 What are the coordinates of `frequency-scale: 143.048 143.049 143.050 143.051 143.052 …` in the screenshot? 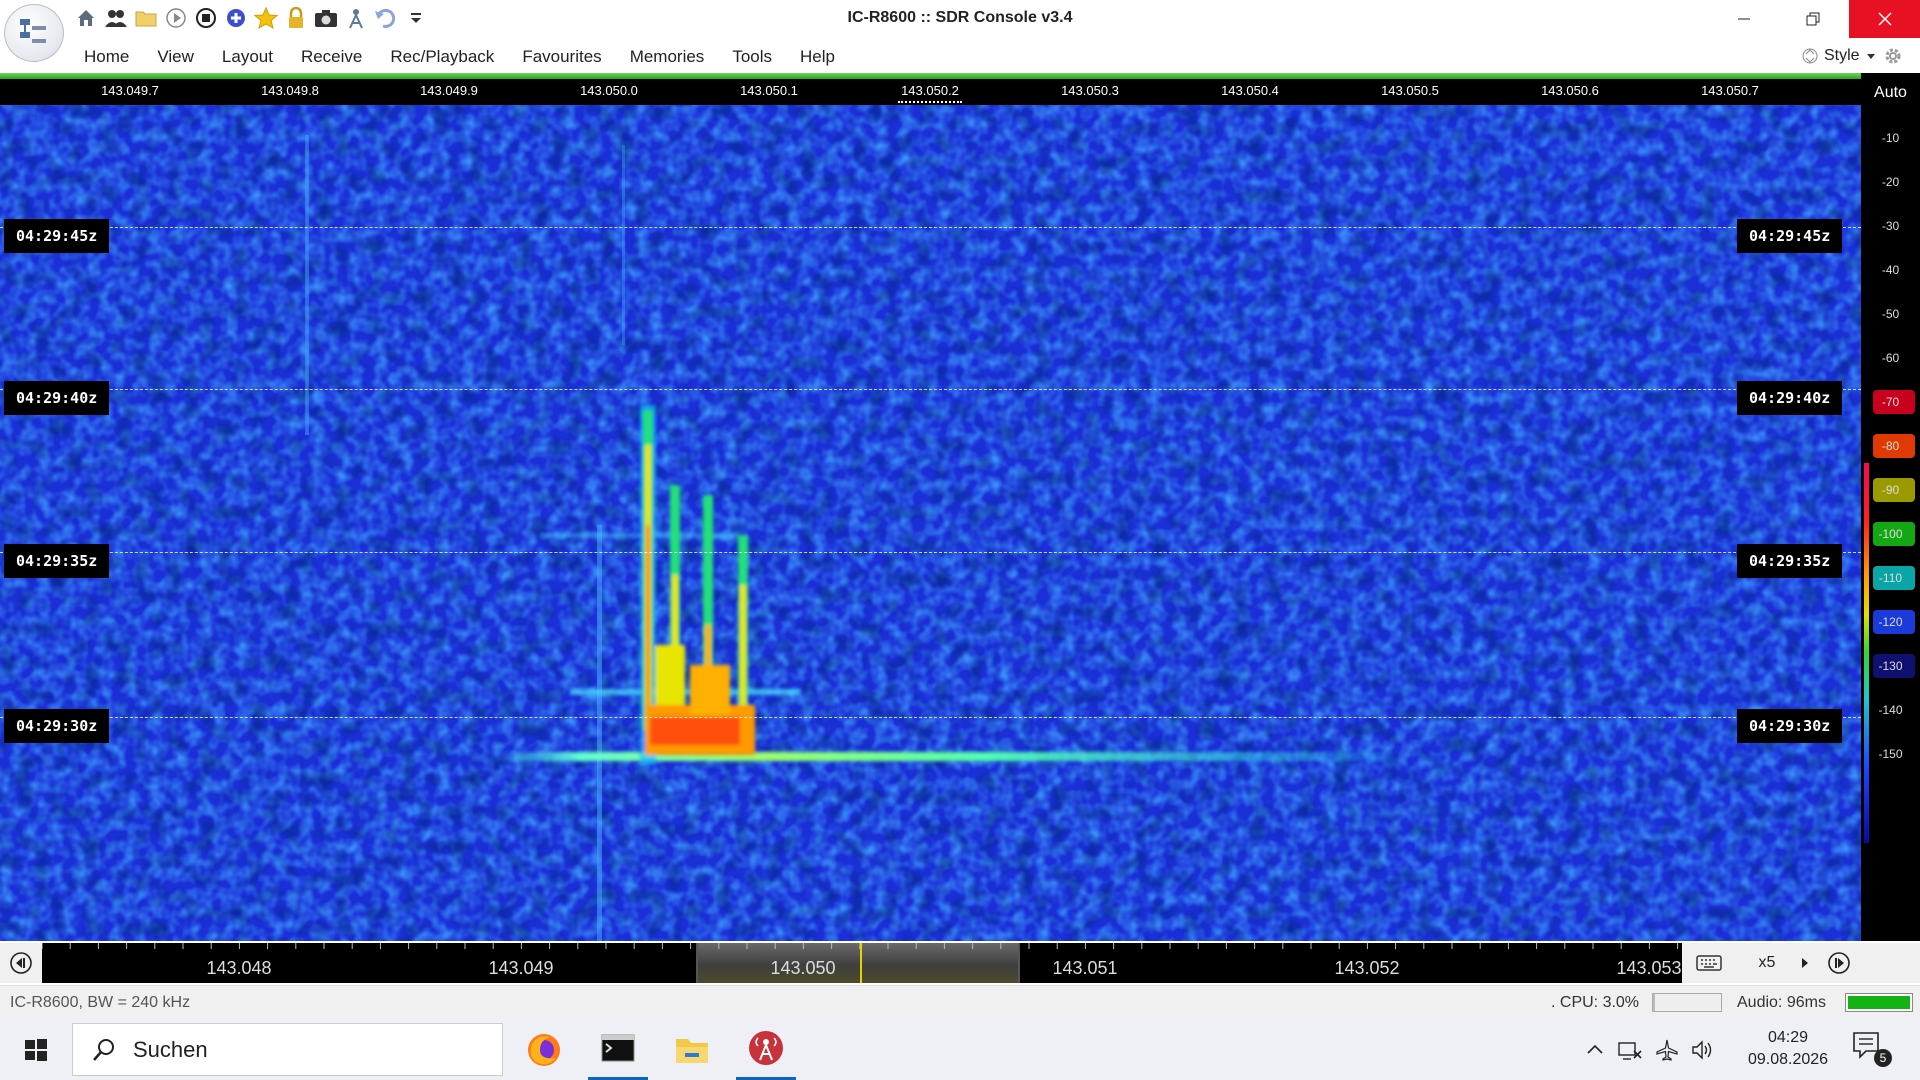 It's located at (862, 963).